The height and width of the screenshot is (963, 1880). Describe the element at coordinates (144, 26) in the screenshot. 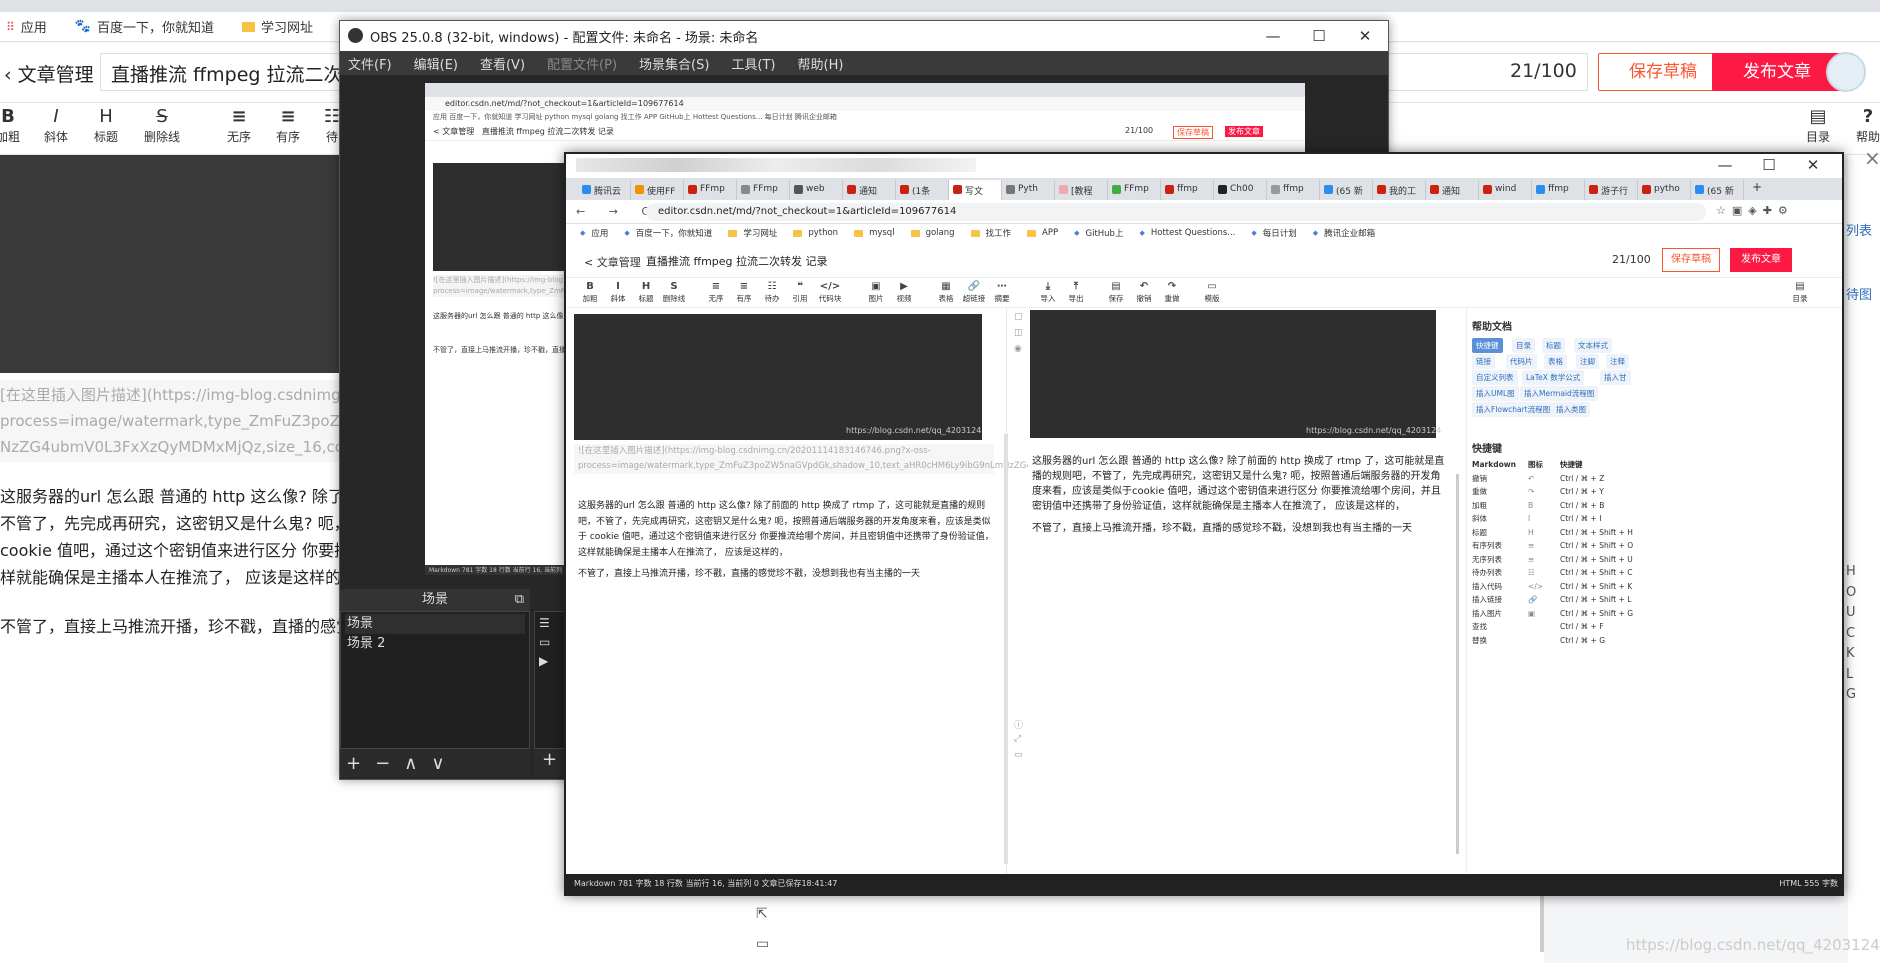

I see `bookmark-baidu: 🐾 百度一下，你就知道` at that location.